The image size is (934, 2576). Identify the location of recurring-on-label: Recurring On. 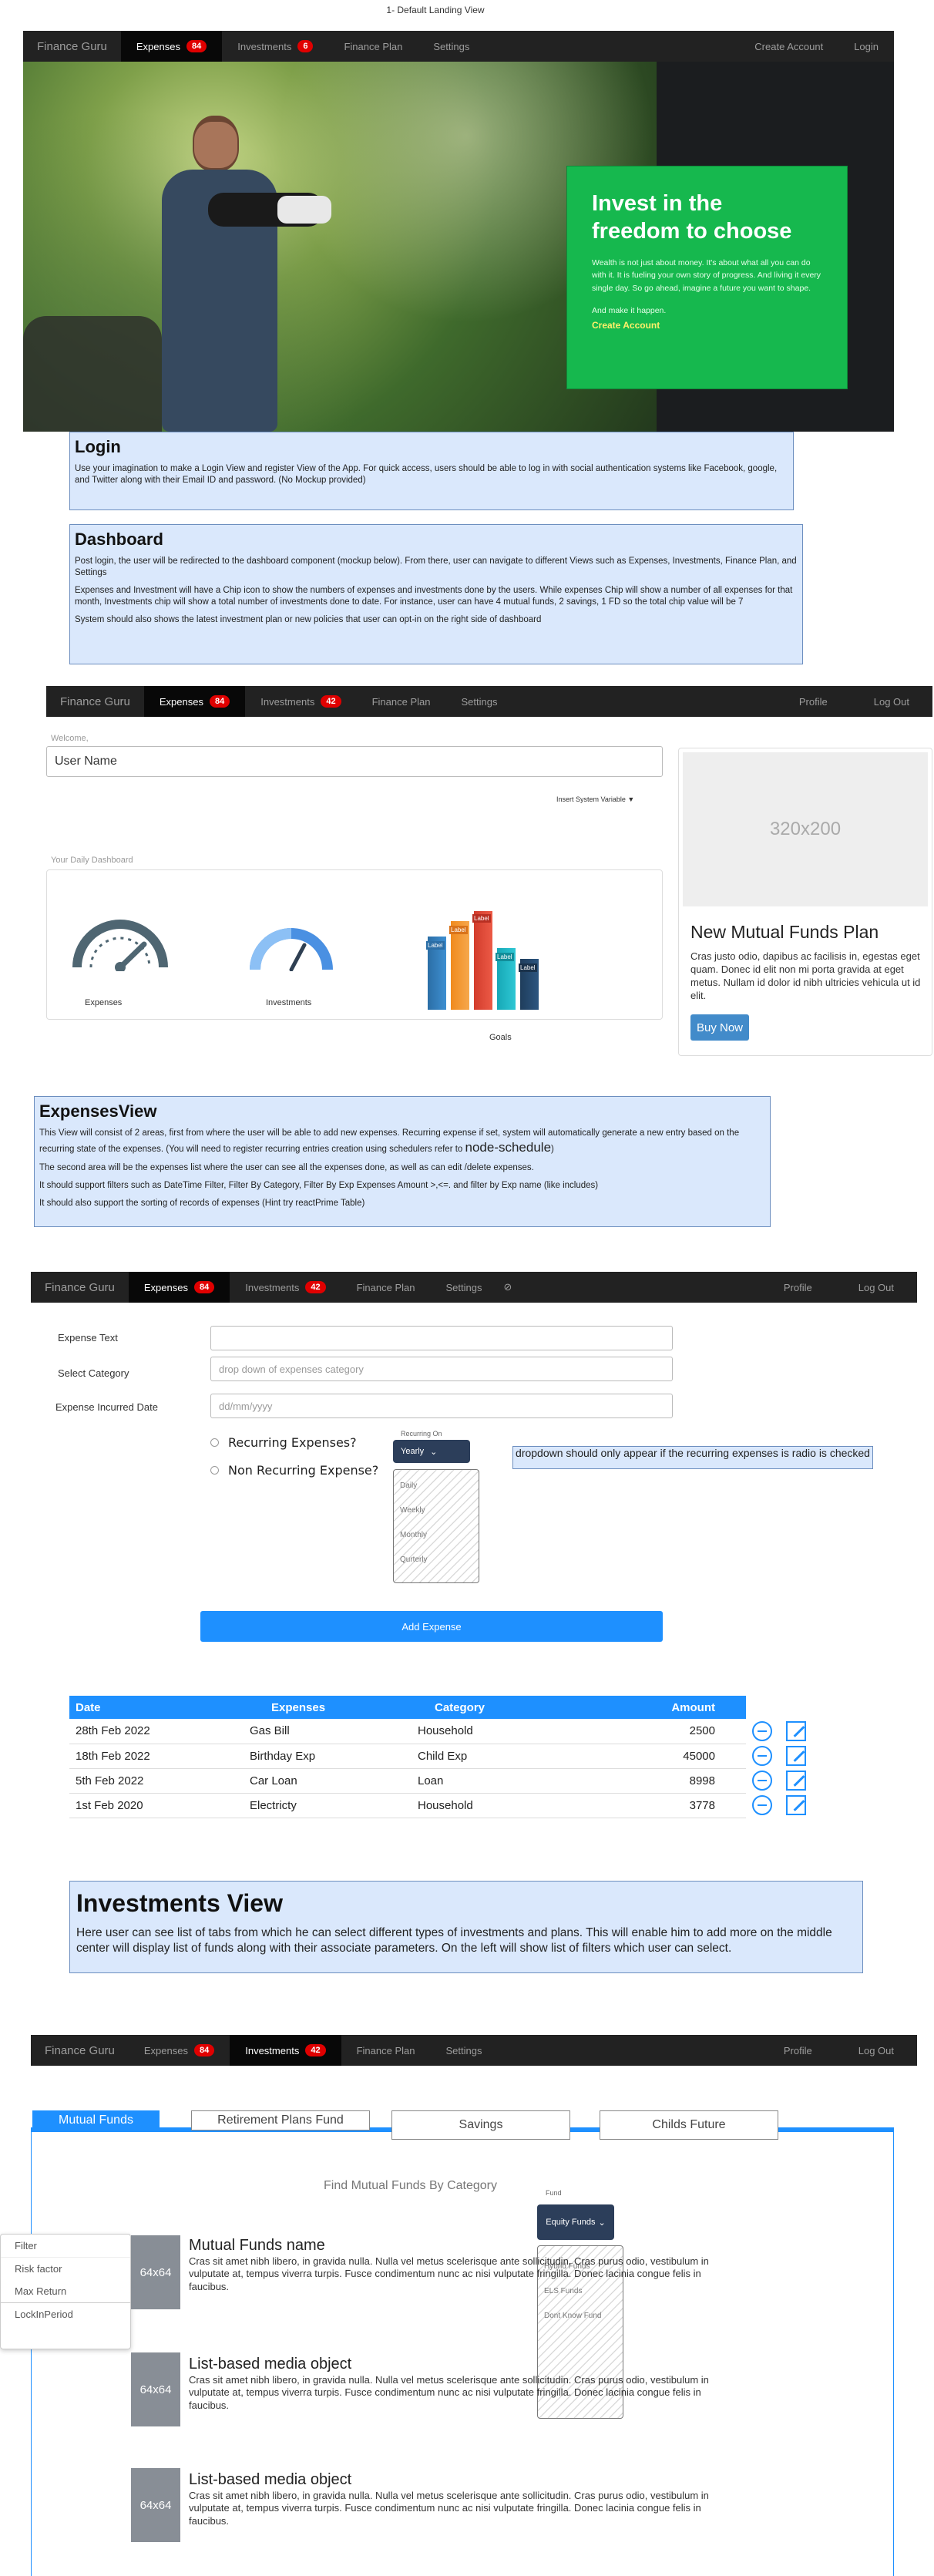
(421, 1434).